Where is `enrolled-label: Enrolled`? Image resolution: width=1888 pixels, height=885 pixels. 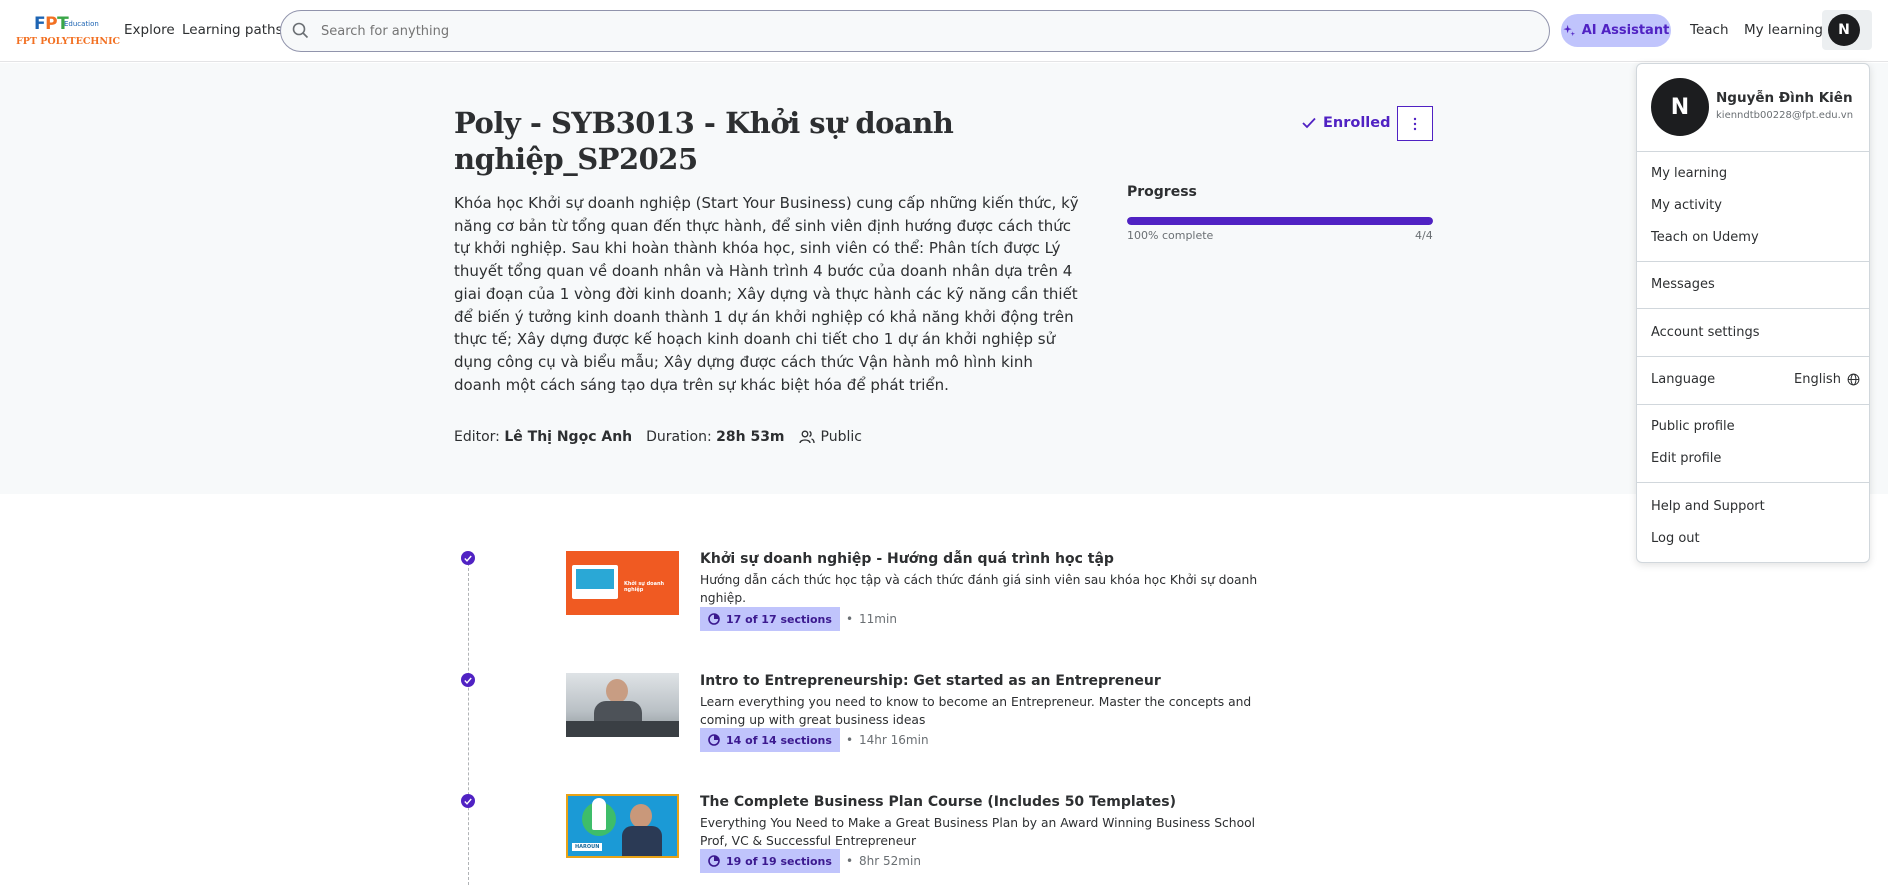
enrolled-label: Enrolled is located at coordinates (1357, 123).